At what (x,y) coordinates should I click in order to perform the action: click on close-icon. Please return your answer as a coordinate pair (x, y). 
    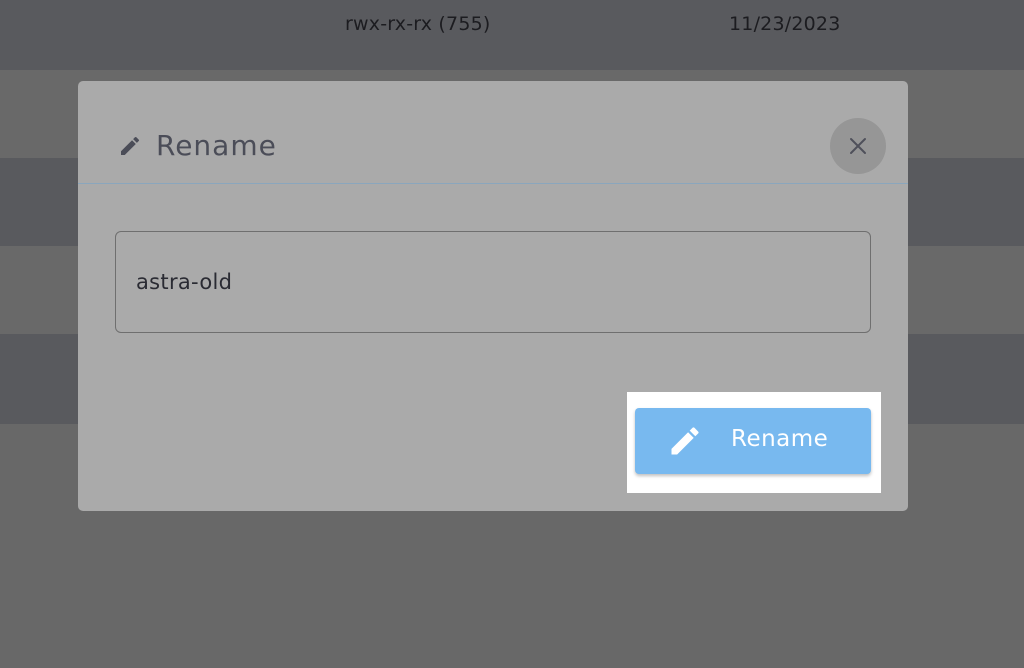
    Looking at the image, I should click on (858, 146).